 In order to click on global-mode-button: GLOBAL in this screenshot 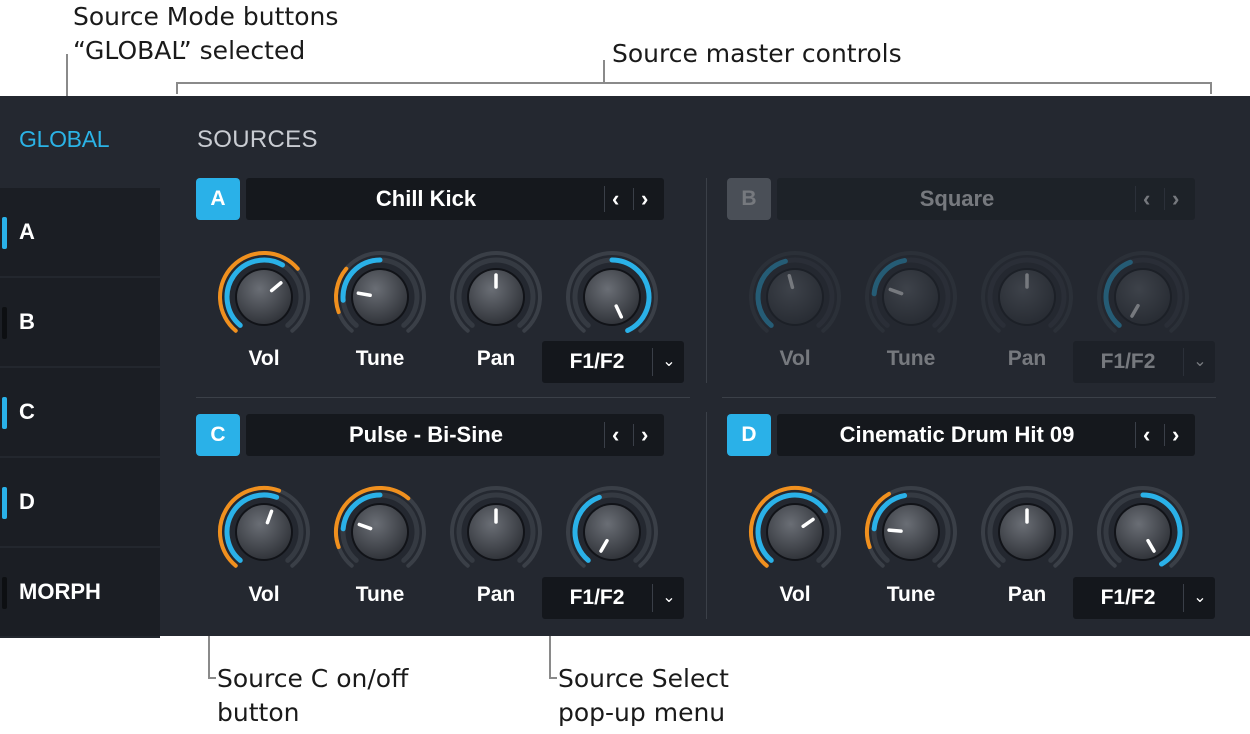, I will do `click(64, 139)`.